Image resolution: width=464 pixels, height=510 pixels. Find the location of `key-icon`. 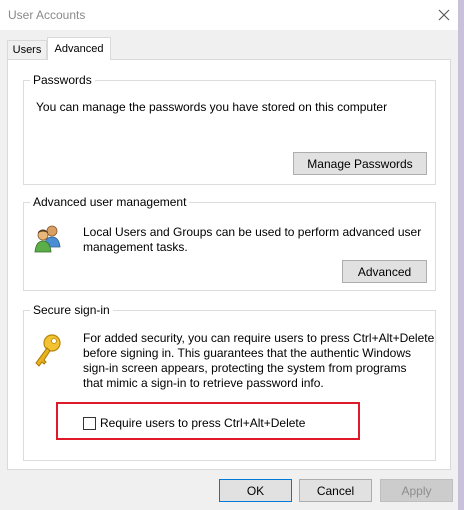

key-icon is located at coordinates (48, 350).